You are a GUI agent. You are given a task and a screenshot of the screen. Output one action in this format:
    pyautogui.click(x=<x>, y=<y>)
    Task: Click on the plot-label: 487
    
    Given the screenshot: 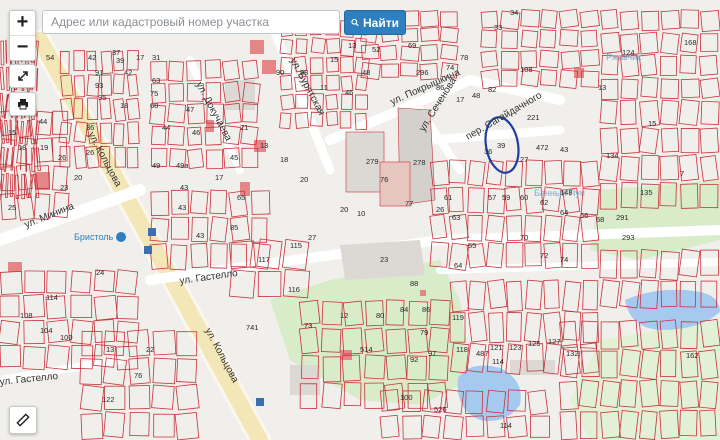 What is the action you would take?
    pyautogui.click(x=482, y=353)
    